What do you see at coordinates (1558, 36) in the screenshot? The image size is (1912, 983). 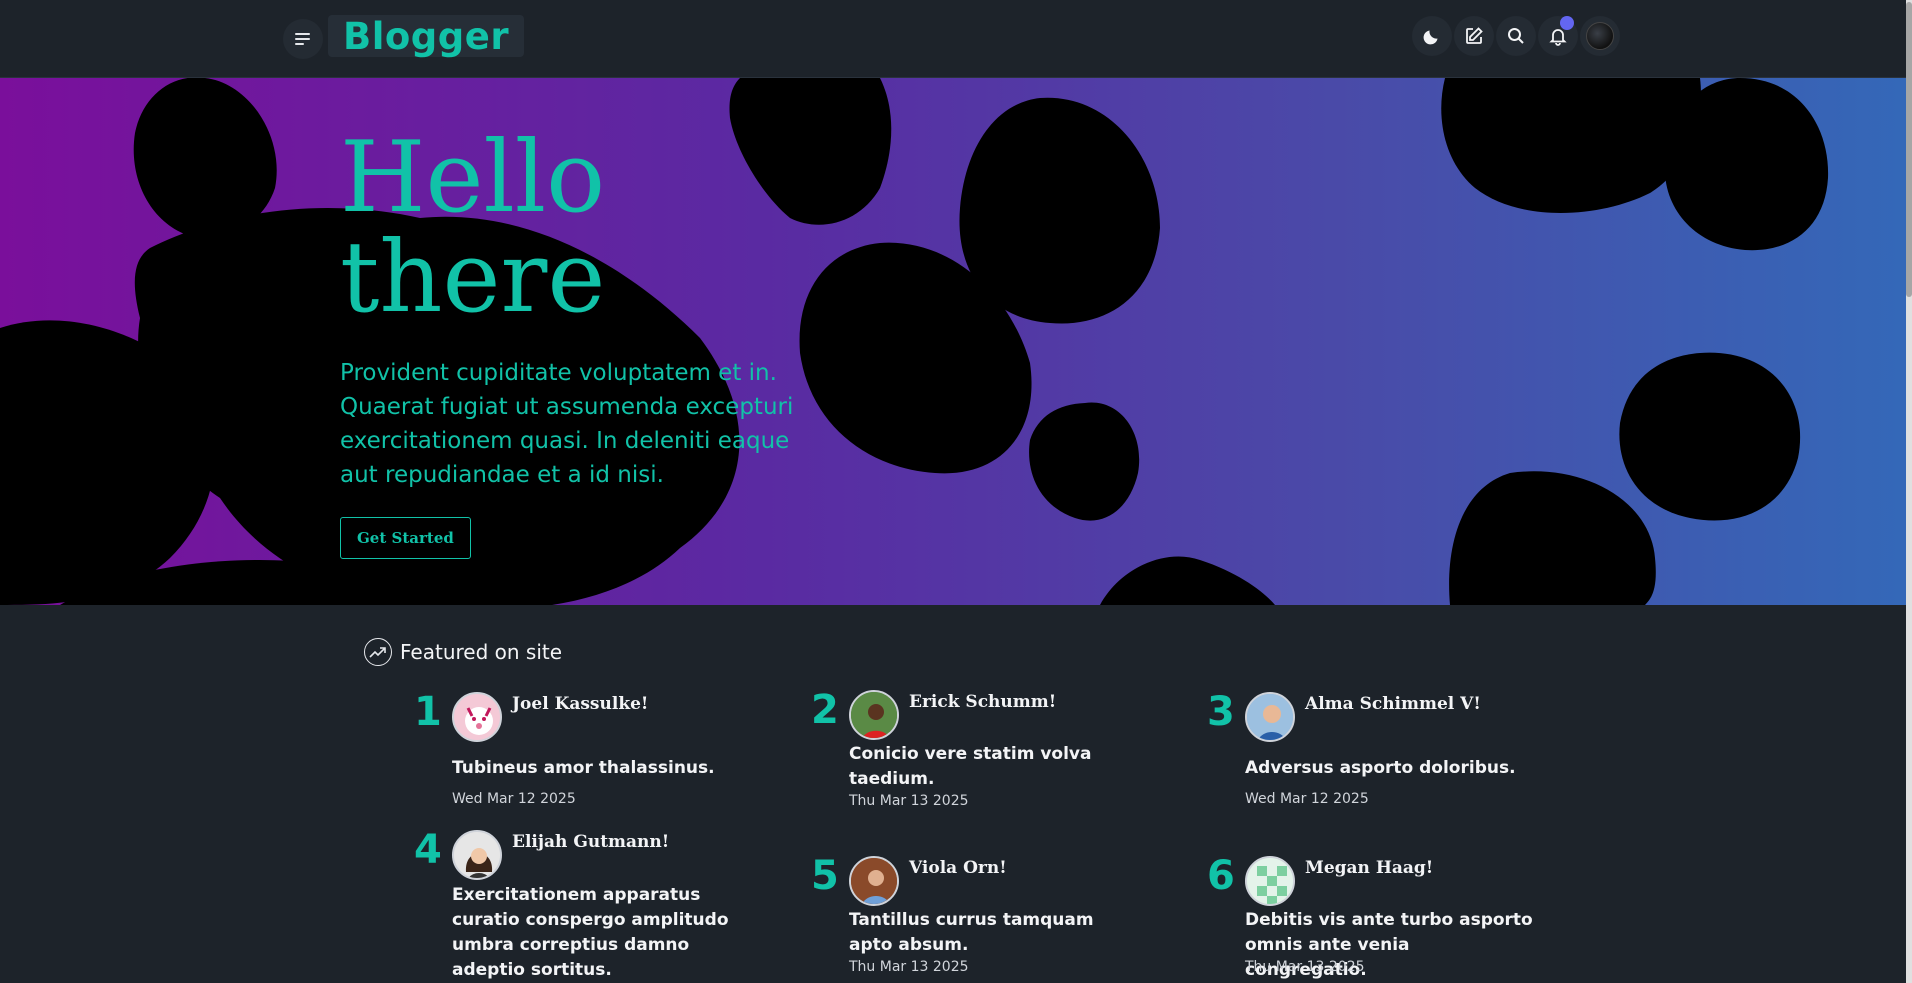 I see `notifications-button` at bounding box center [1558, 36].